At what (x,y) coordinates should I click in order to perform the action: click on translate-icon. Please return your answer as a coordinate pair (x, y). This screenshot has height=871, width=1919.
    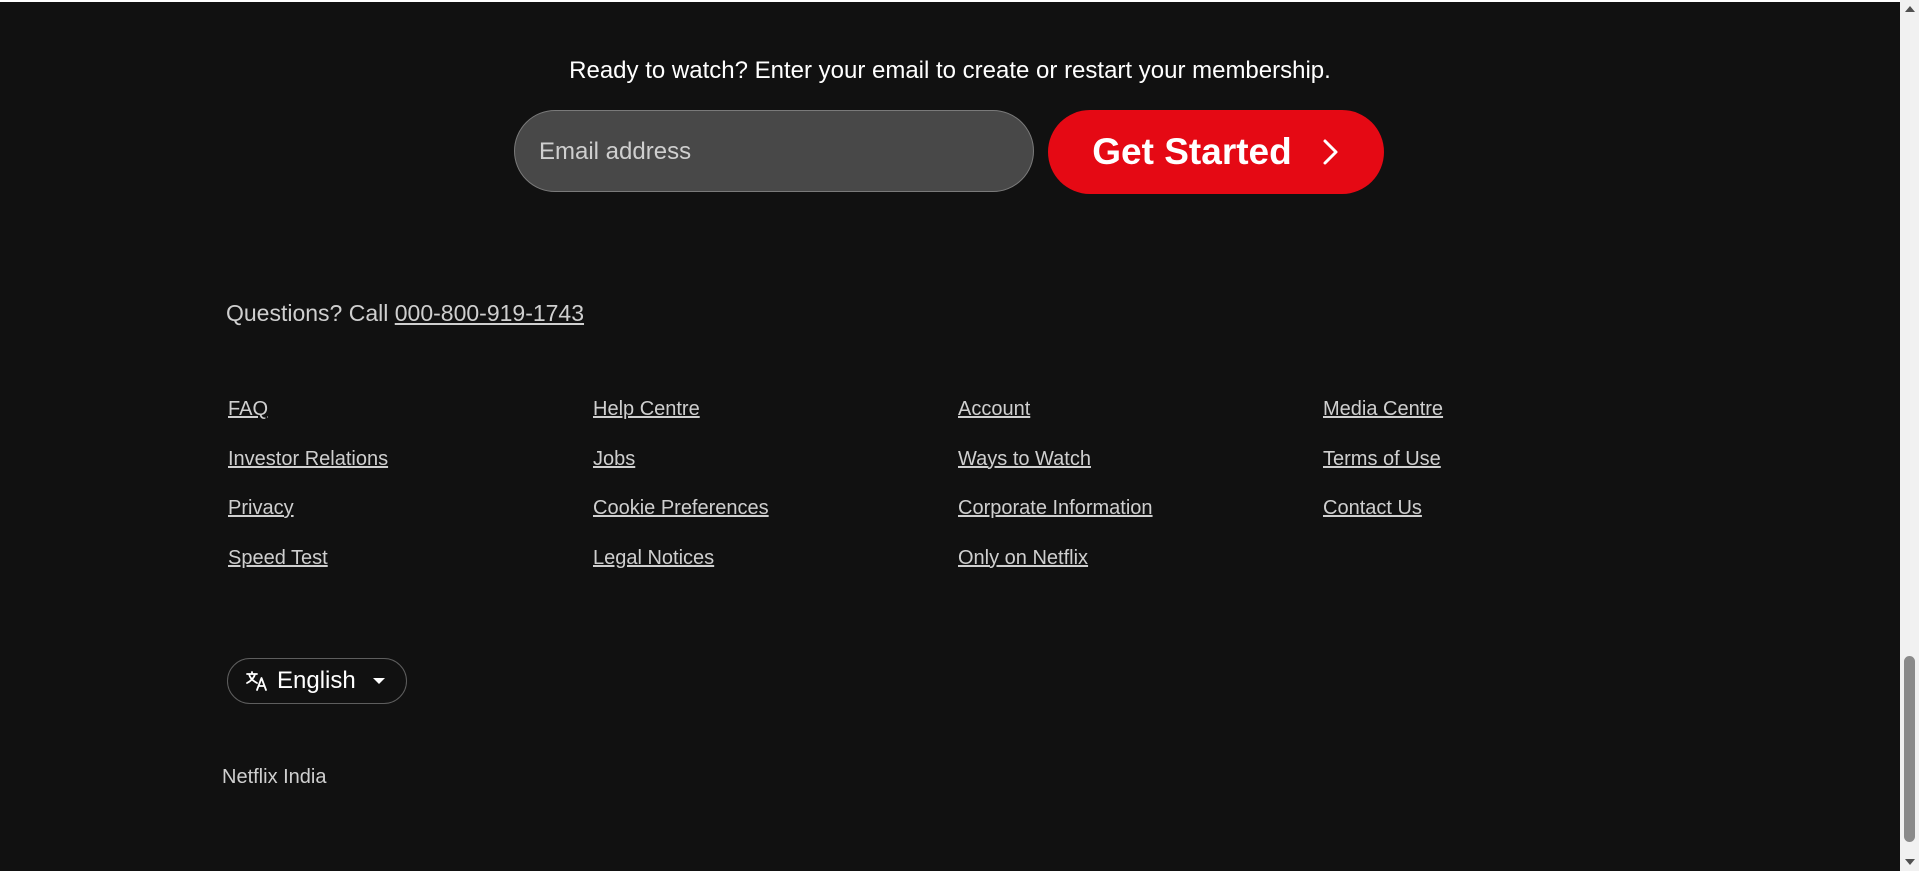
    Looking at the image, I should click on (257, 681).